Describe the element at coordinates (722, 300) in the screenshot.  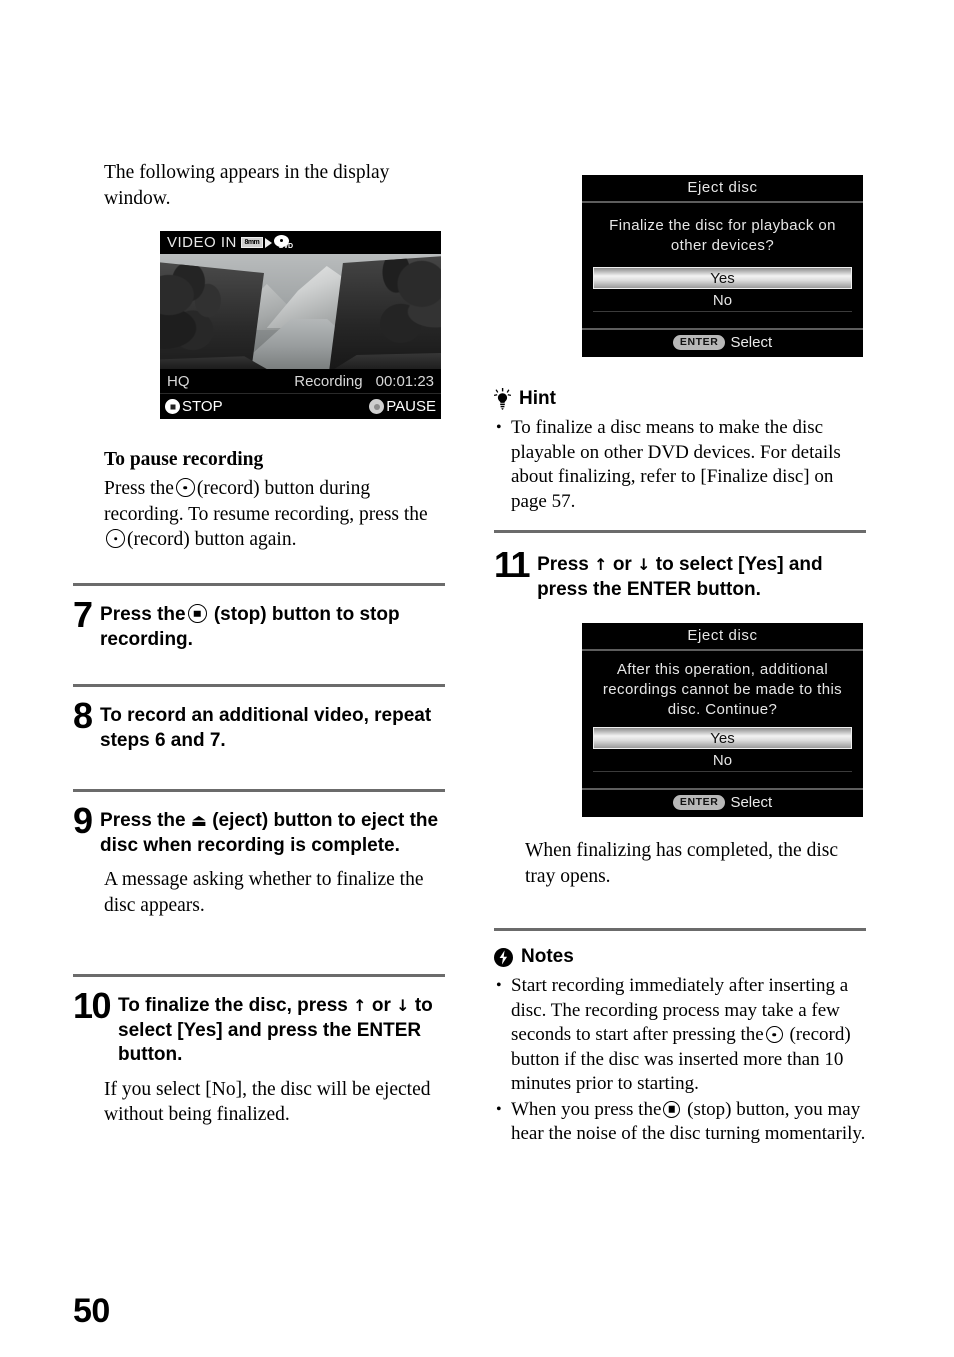
I see `dialog-1-option-no: No` at that location.